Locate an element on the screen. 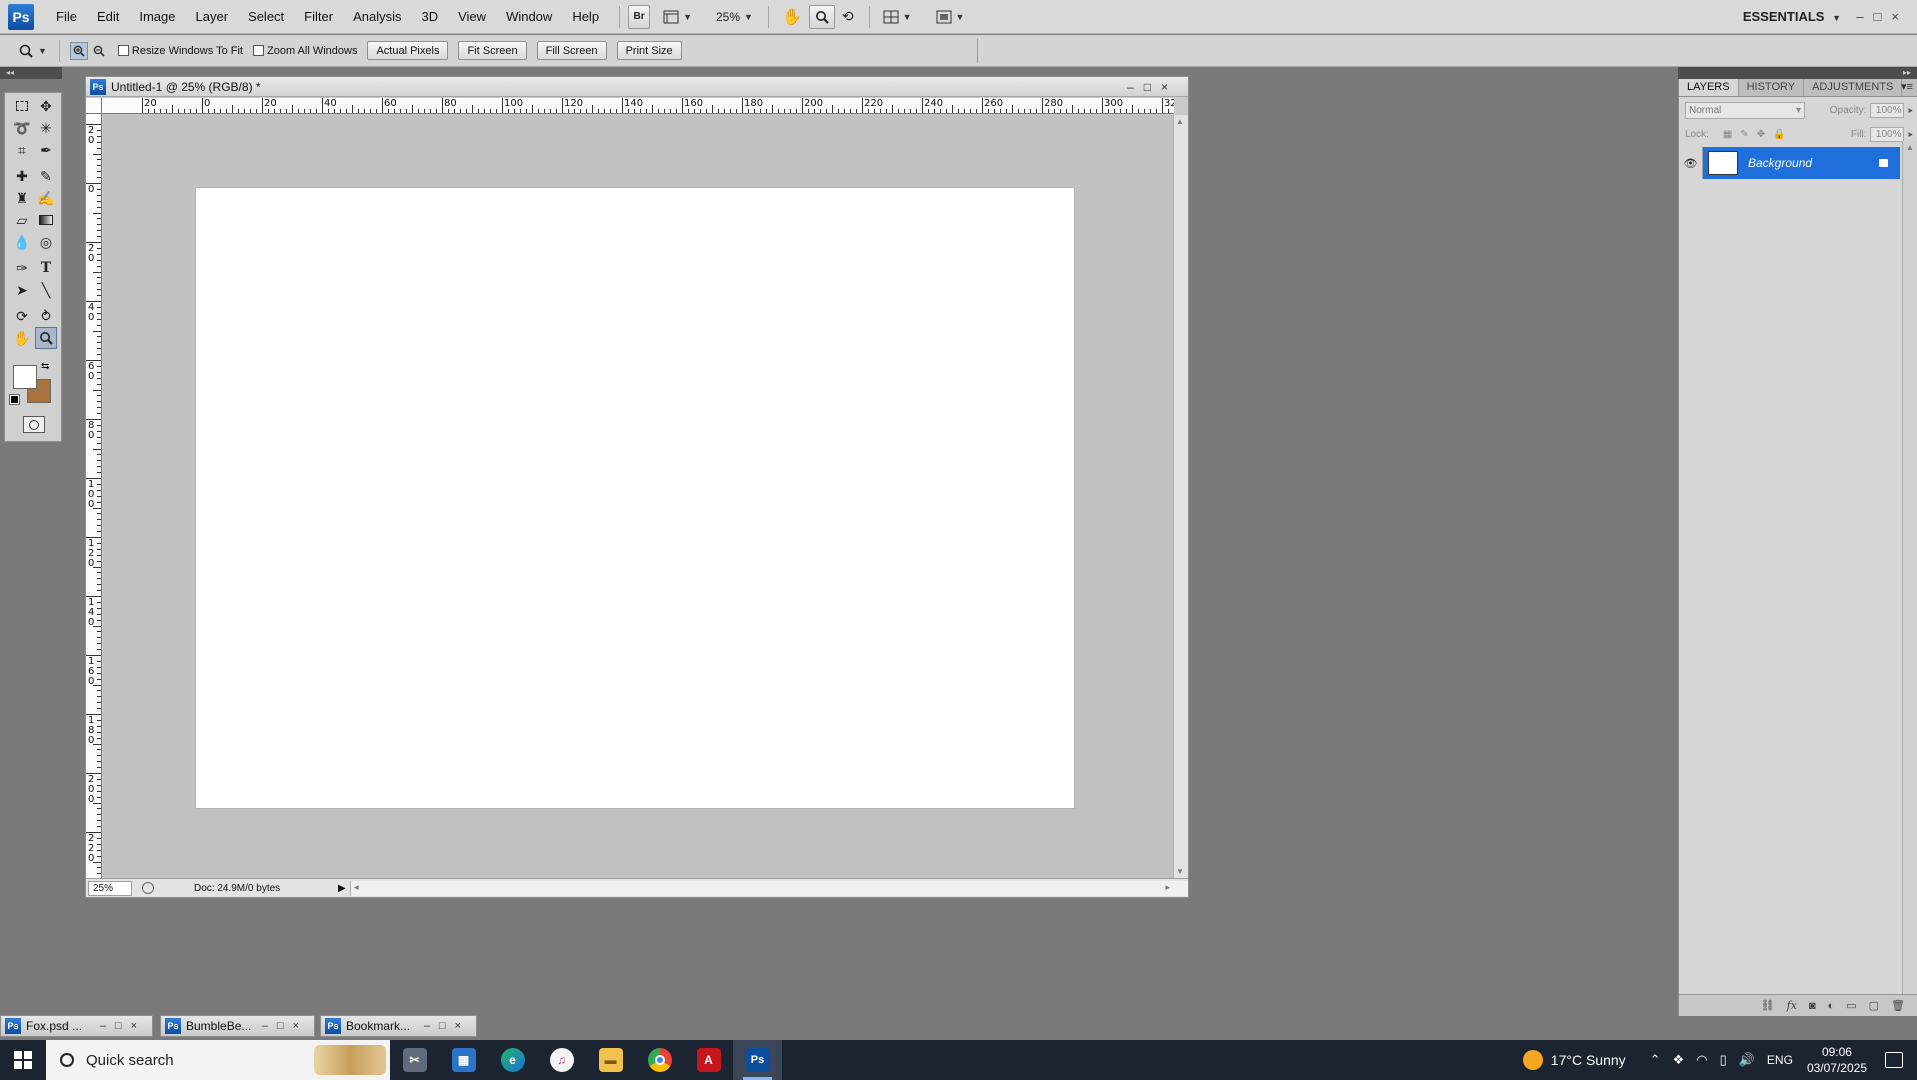 The height and width of the screenshot is (1080, 1917). menu-image: Image is located at coordinates (157, 17).